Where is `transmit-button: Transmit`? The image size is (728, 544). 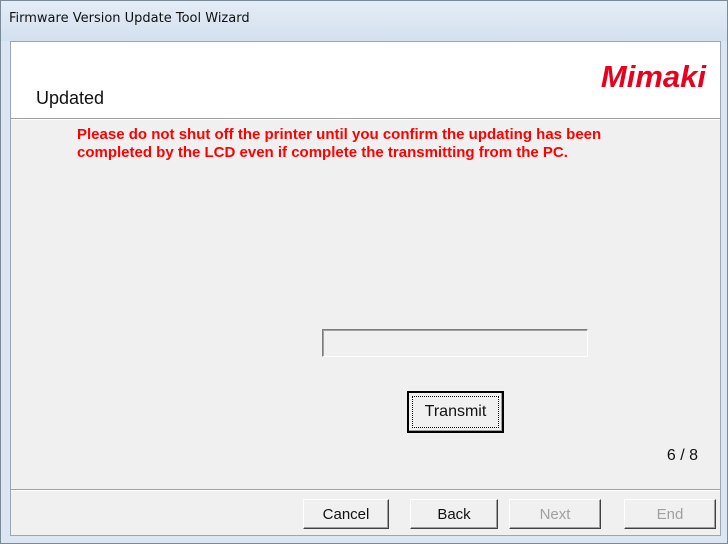
transmit-button: Transmit is located at coordinates (455, 412).